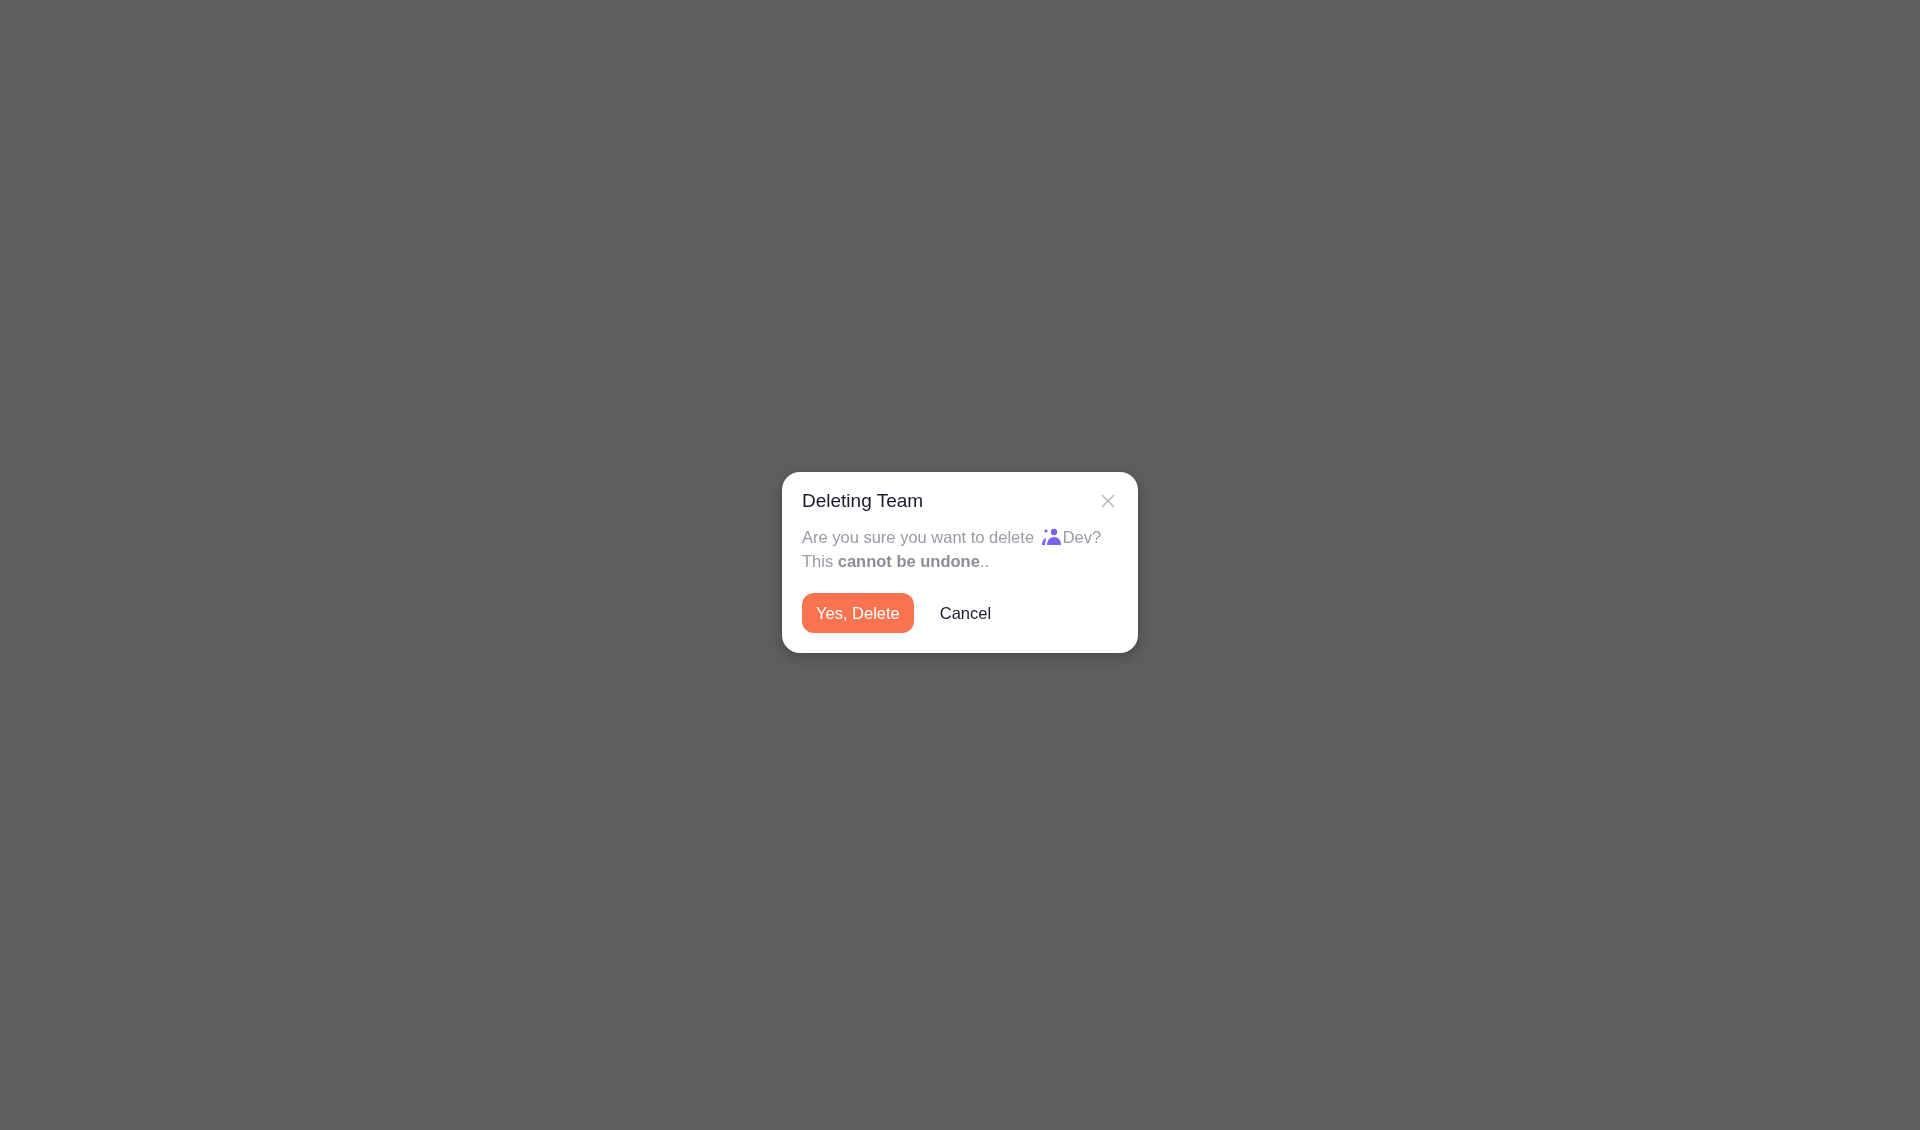 The width and height of the screenshot is (1920, 1130). What do you see at coordinates (863, 501) in the screenshot?
I see `dialog-title: Deleting Team` at bounding box center [863, 501].